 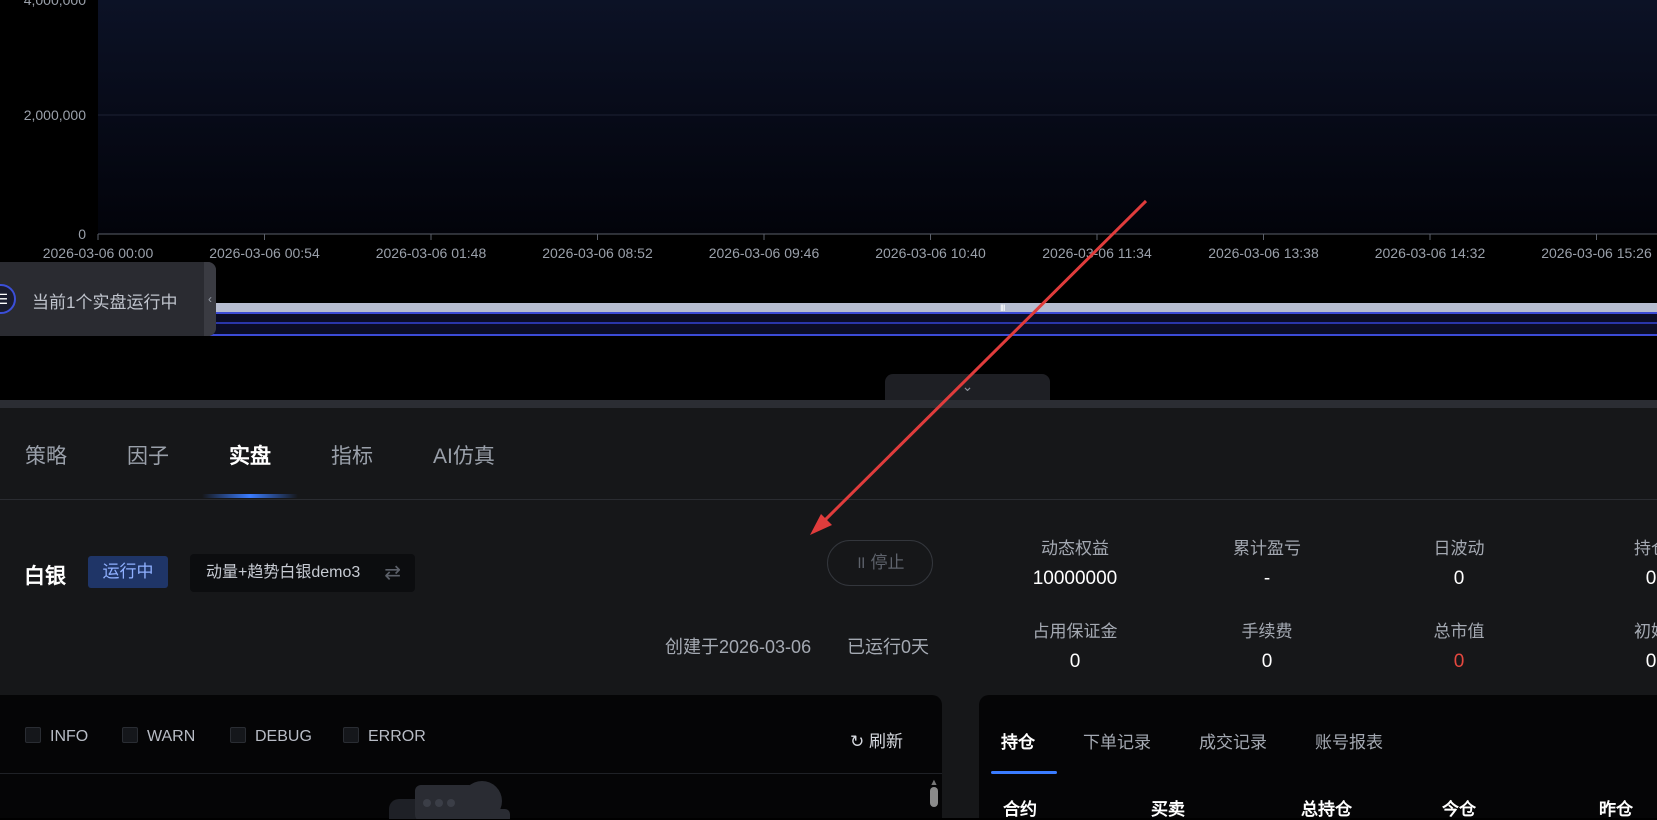 I want to click on y-tick-label: 2,000,000, so click(x=55, y=115).